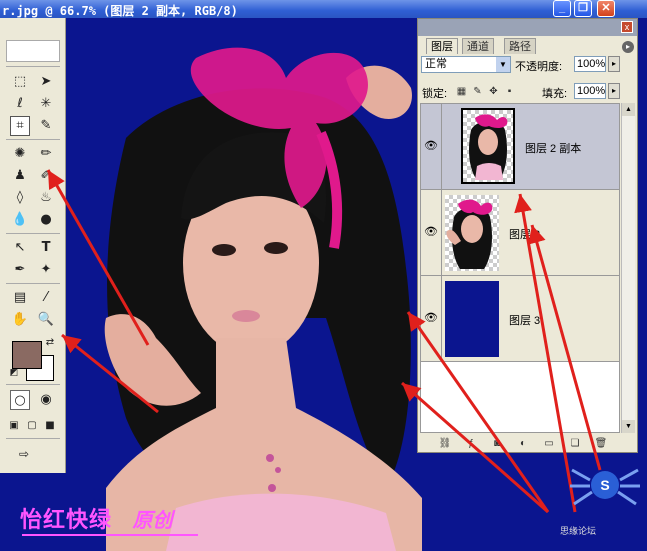  What do you see at coordinates (601, 443) in the screenshot?
I see `trash-icon: 🗑` at bounding box center [601, 443].